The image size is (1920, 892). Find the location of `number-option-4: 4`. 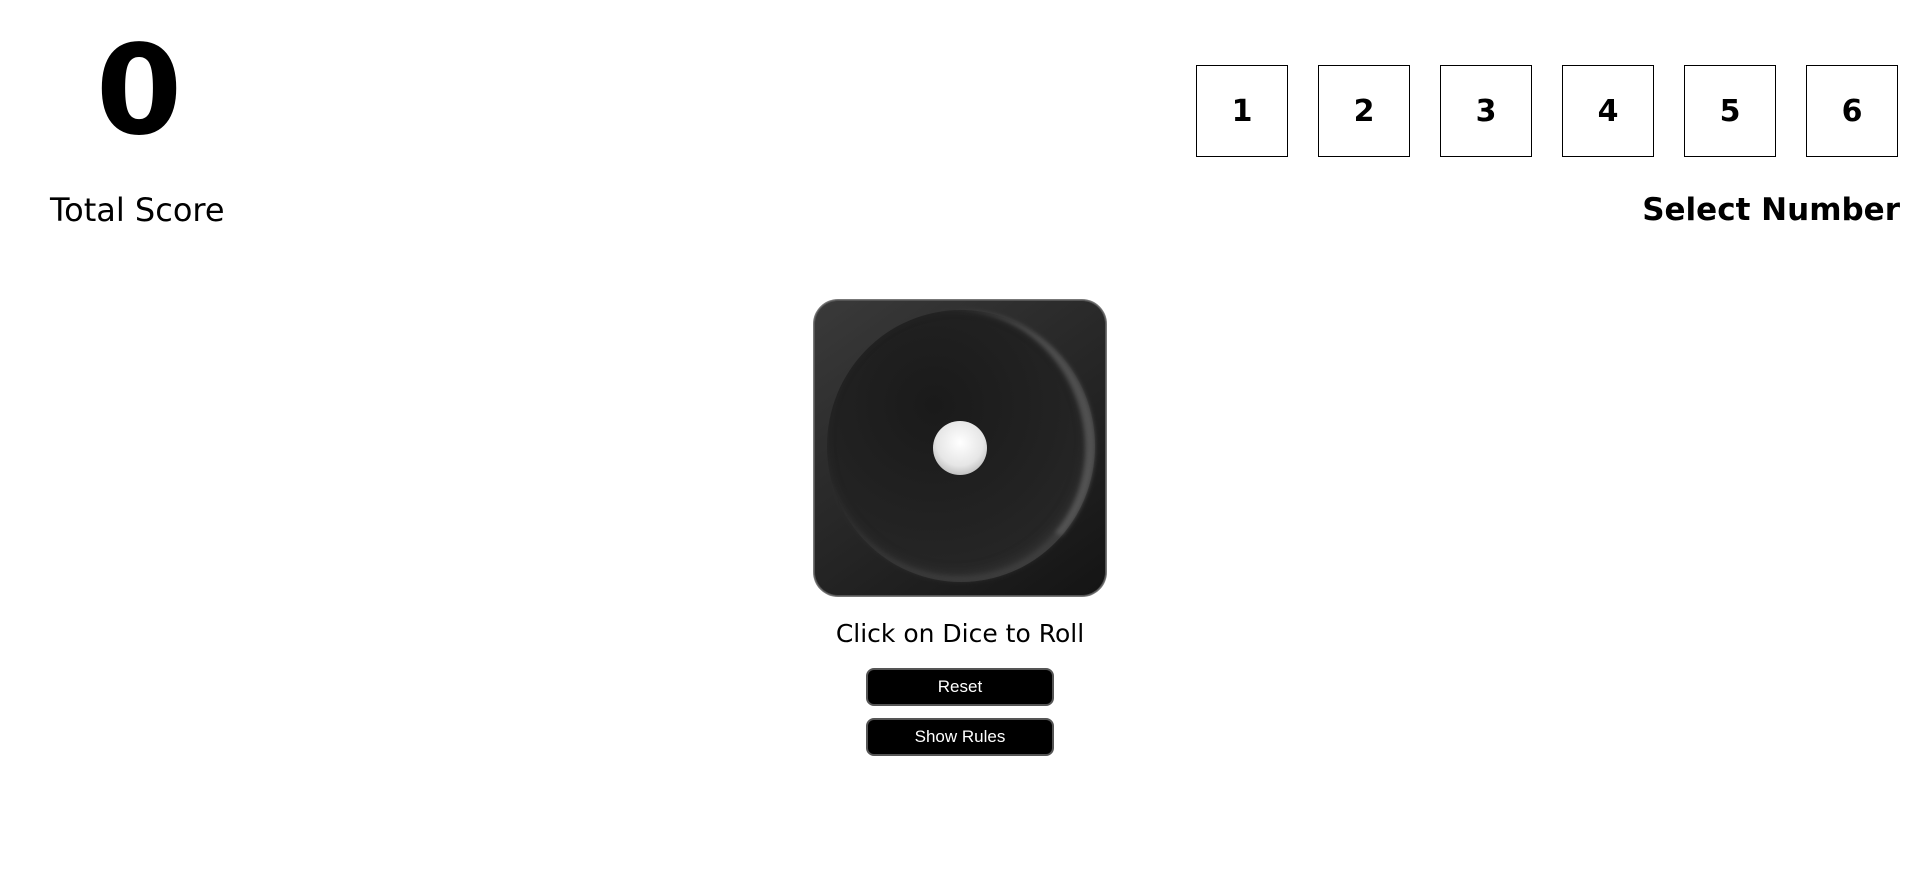

number-option-4: 4 is located at coordinates (1608, 111).